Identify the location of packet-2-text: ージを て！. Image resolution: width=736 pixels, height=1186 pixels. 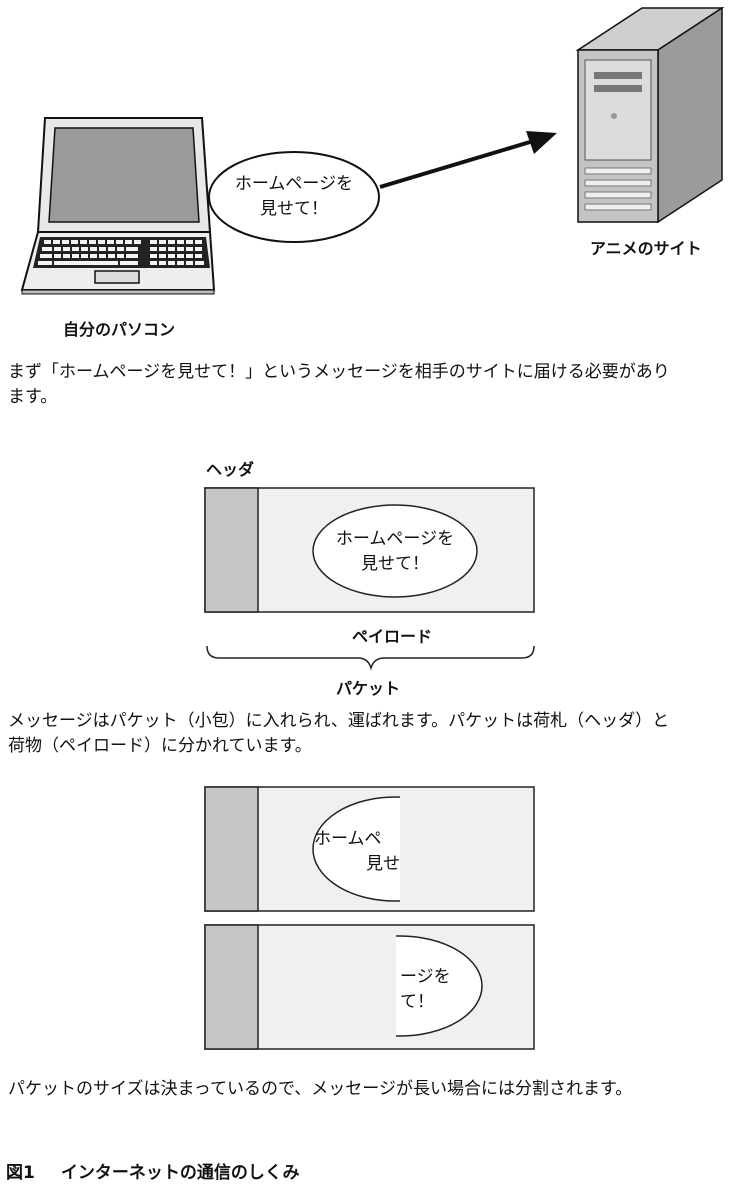
(440, 990).